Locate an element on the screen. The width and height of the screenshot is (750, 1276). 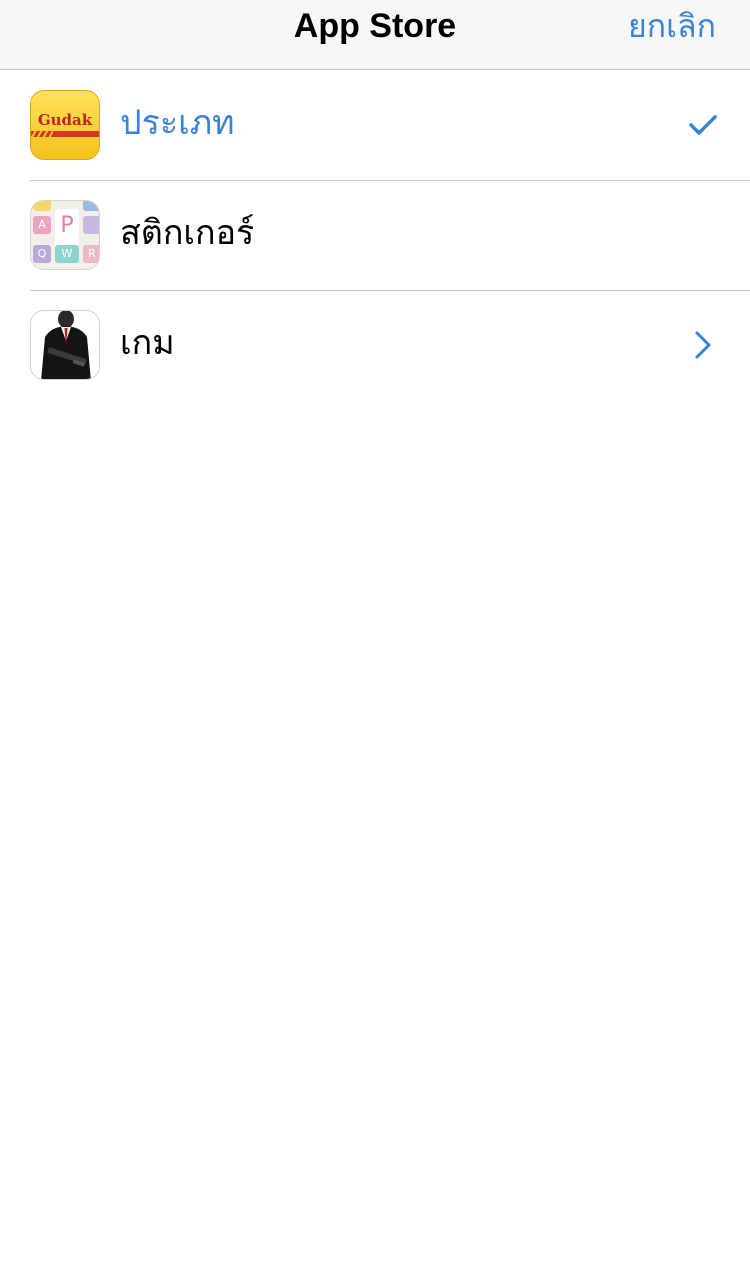
list-item-games: เกม is located at coordinates (375, 345).